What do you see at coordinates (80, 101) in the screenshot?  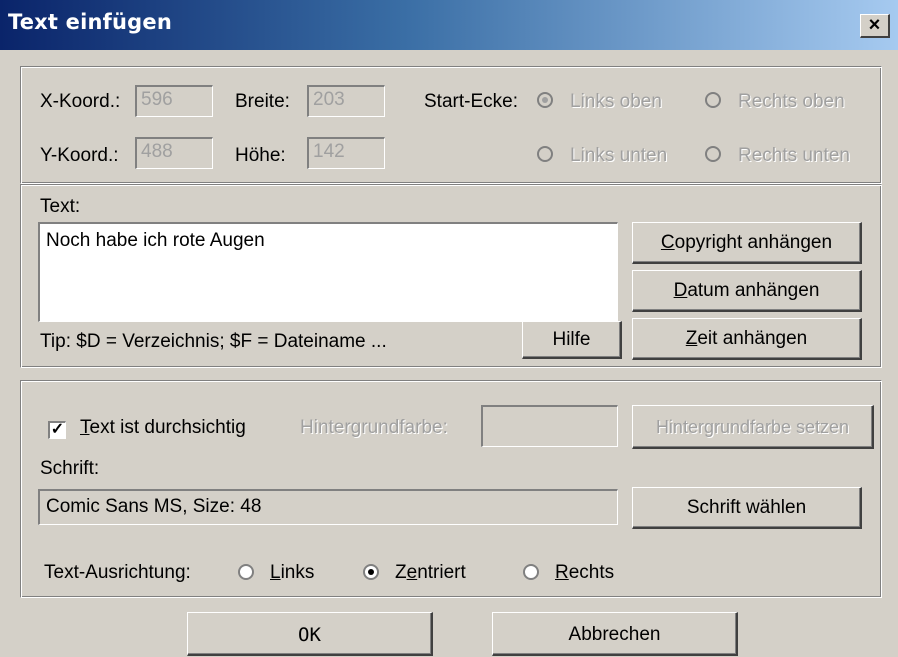 I see `x-coord-label: X-Koord.:` at bounding box center [80, 101].